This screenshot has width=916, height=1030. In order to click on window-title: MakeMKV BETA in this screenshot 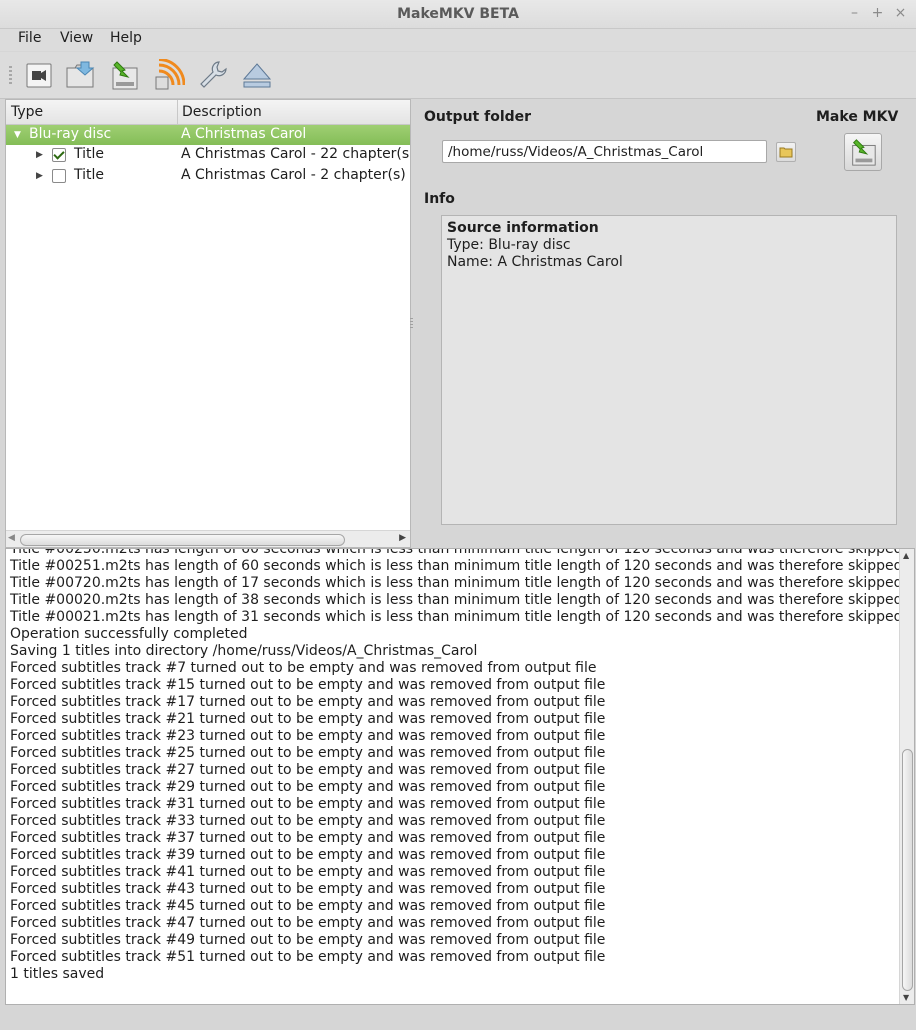, I will do `click(458, 14)`.